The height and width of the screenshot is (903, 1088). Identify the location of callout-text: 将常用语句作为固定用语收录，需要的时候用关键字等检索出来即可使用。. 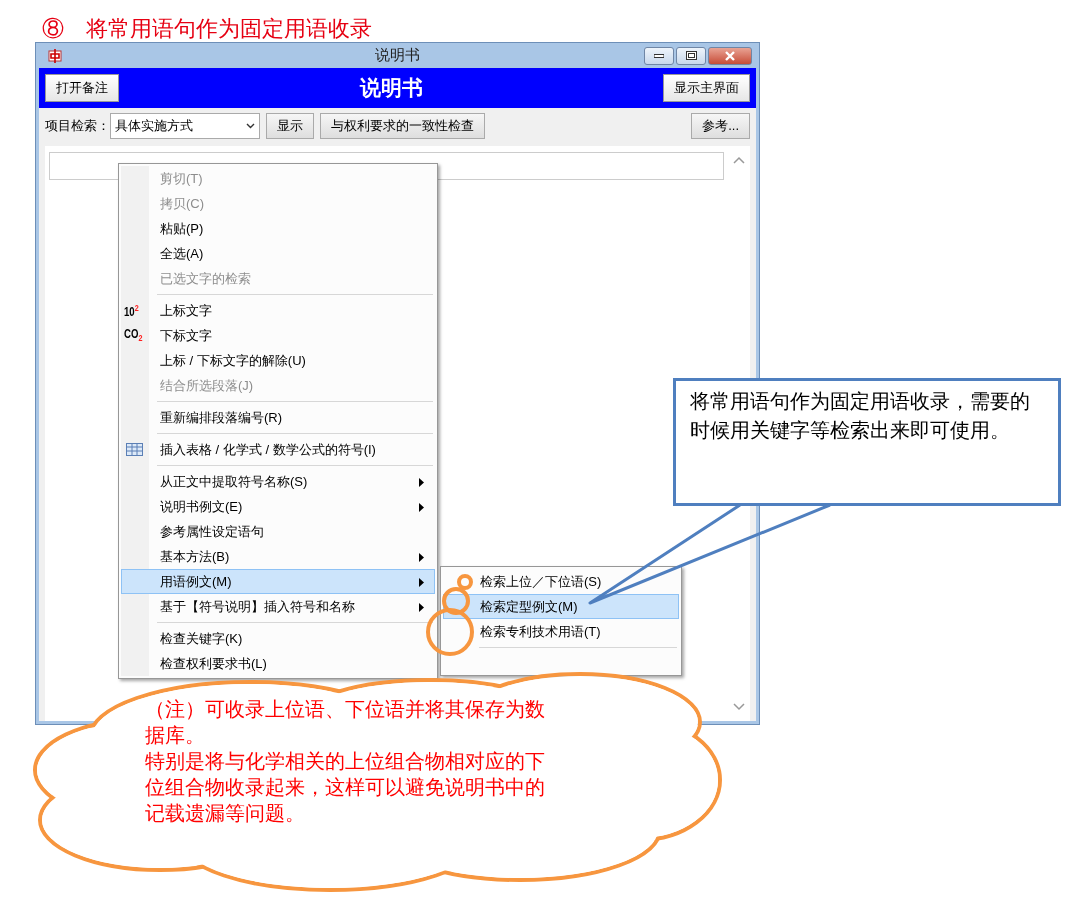
(860, 416).